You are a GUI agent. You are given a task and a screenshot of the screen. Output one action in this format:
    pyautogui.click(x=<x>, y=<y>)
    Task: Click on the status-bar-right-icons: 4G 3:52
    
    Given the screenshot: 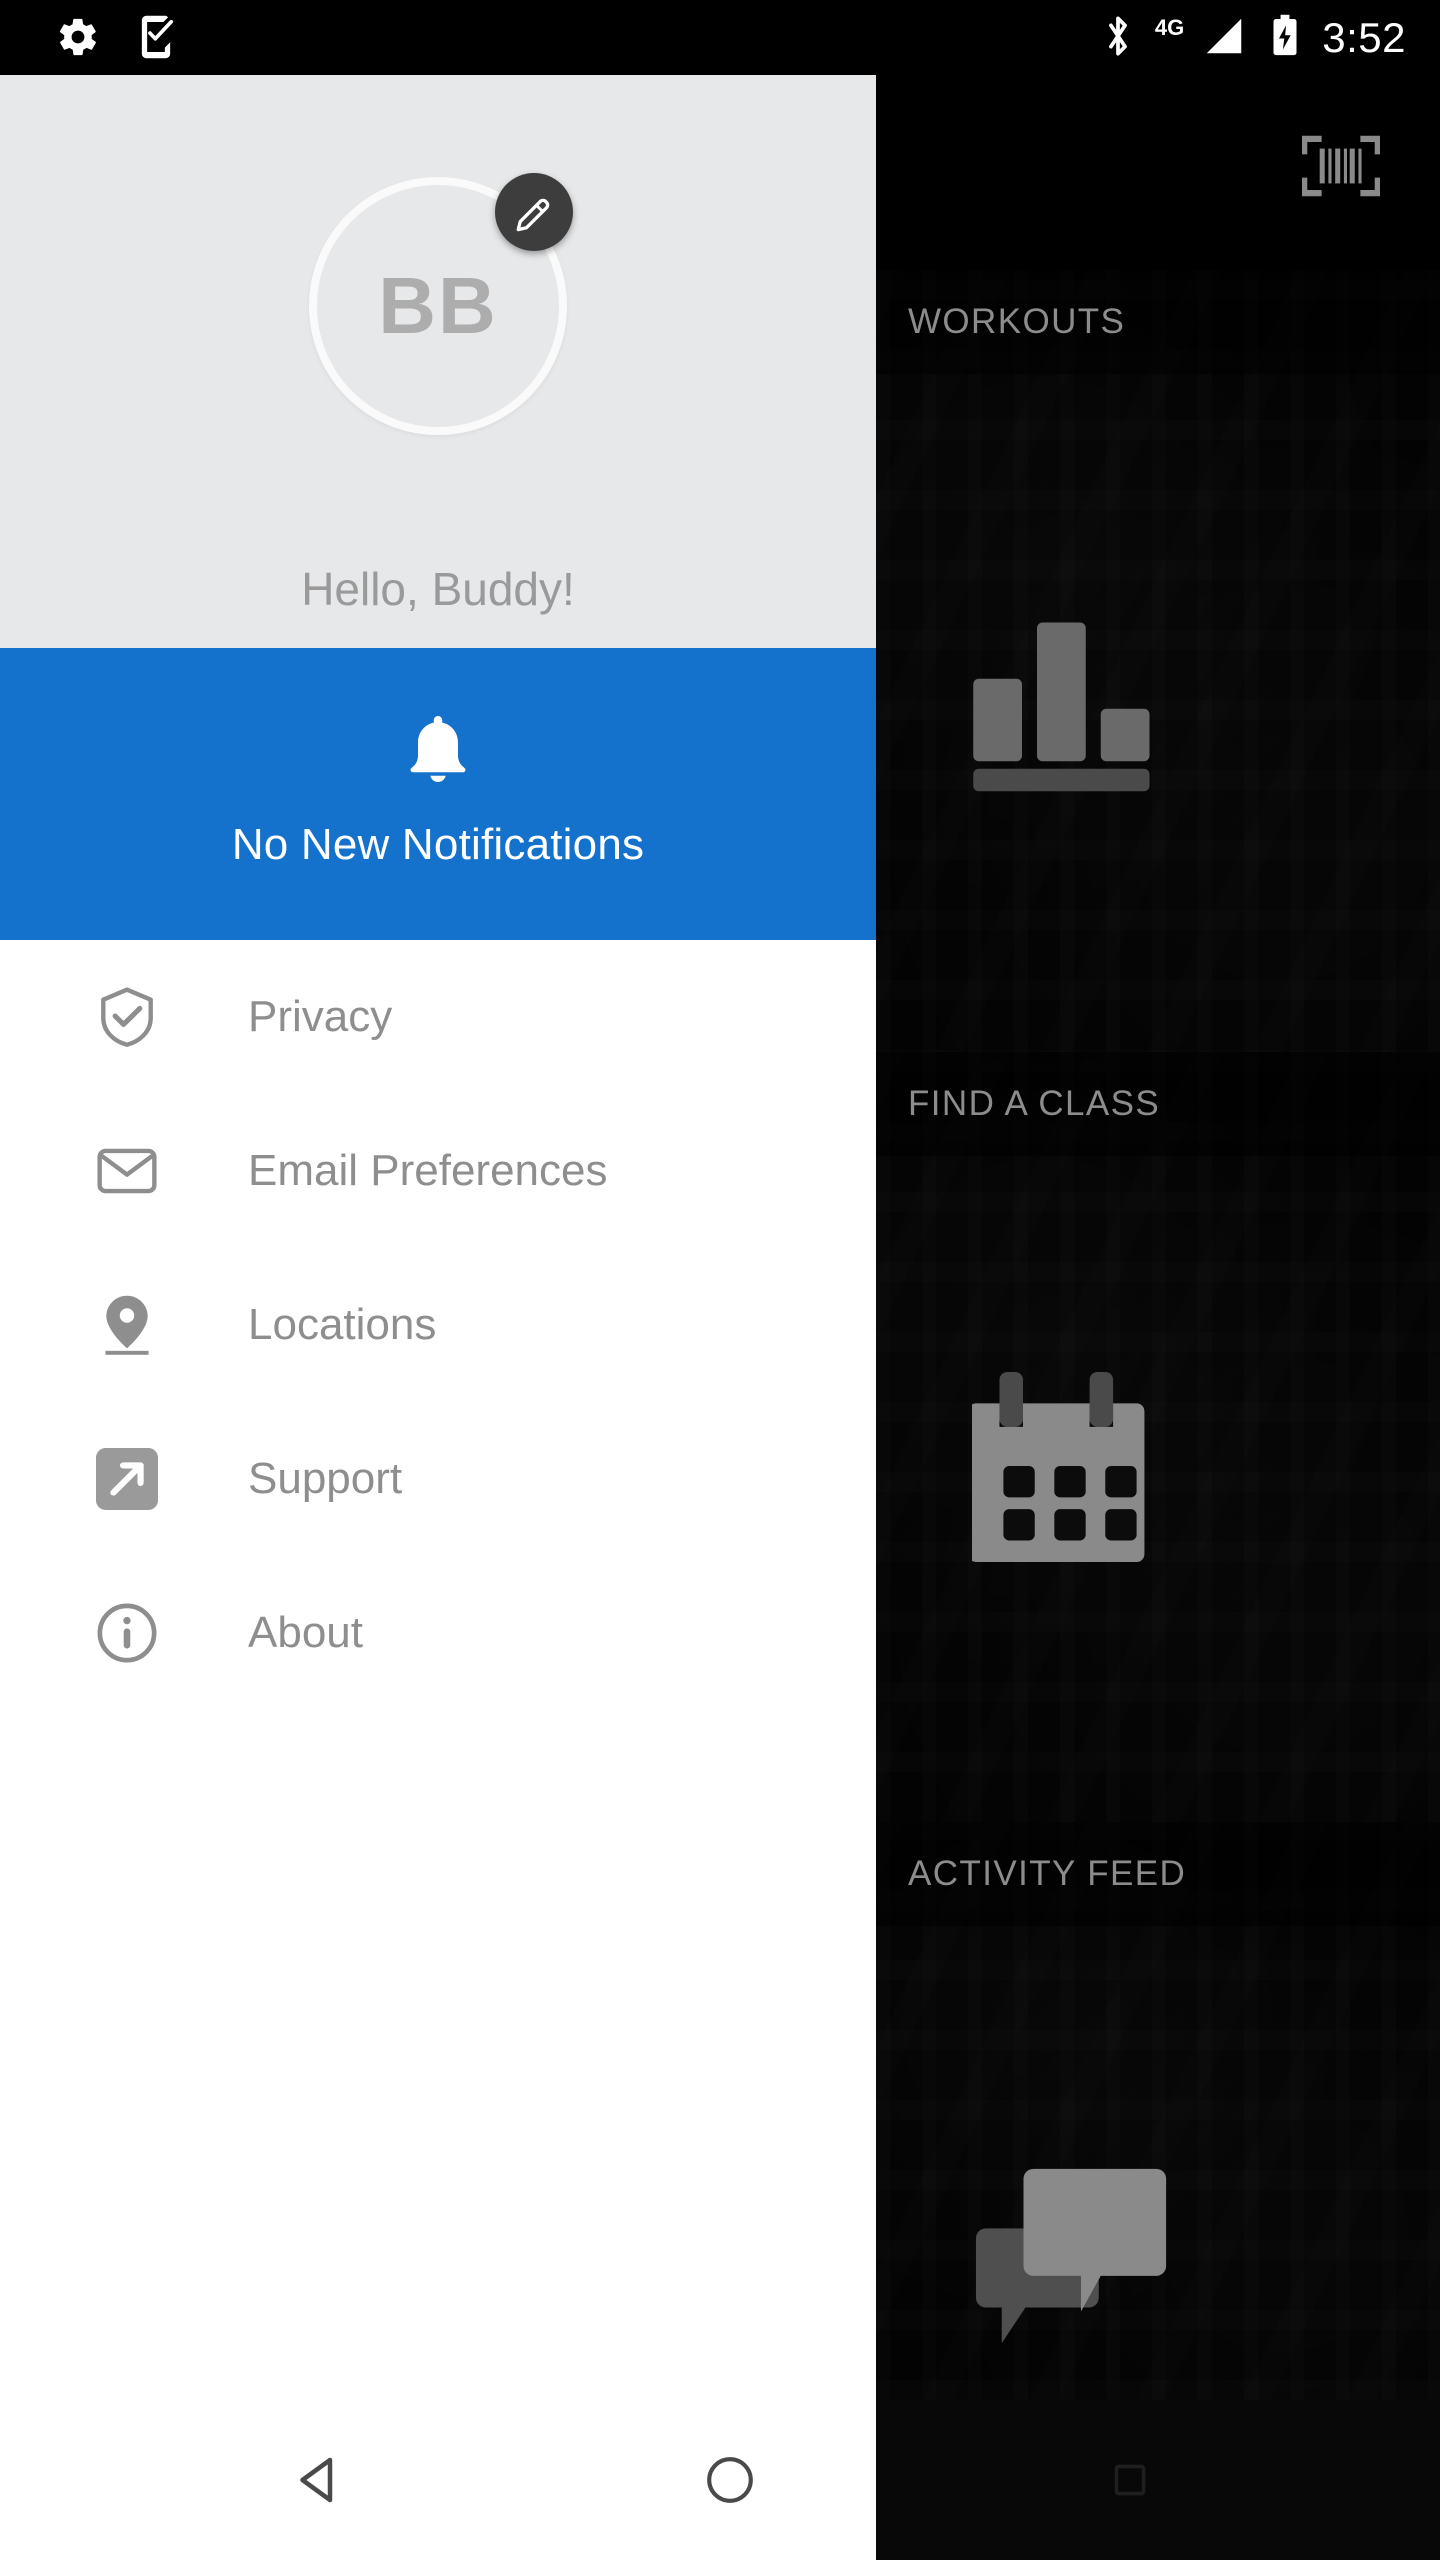 What is the action you would take?
    pyautogui.click(x=1254, y=38)
    